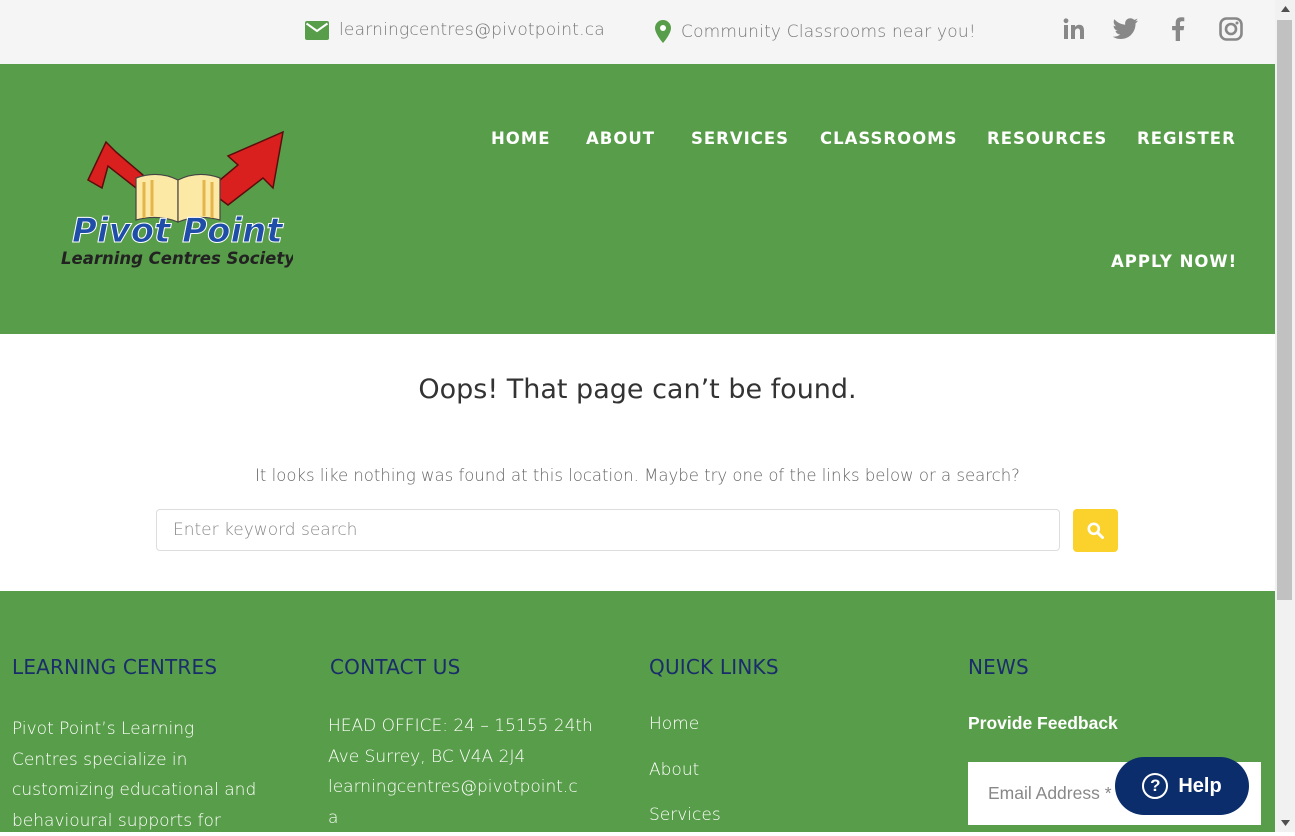 Image resolution: width=1295 pixels, height=836 pixels. I want to click on footer-learning-line: Centres specialize in, so click(134, 760).